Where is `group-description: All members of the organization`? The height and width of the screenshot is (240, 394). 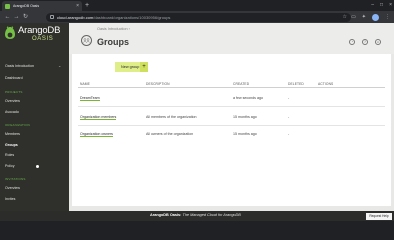
group-description: All members of the organization is located at coordinates (171, 117).